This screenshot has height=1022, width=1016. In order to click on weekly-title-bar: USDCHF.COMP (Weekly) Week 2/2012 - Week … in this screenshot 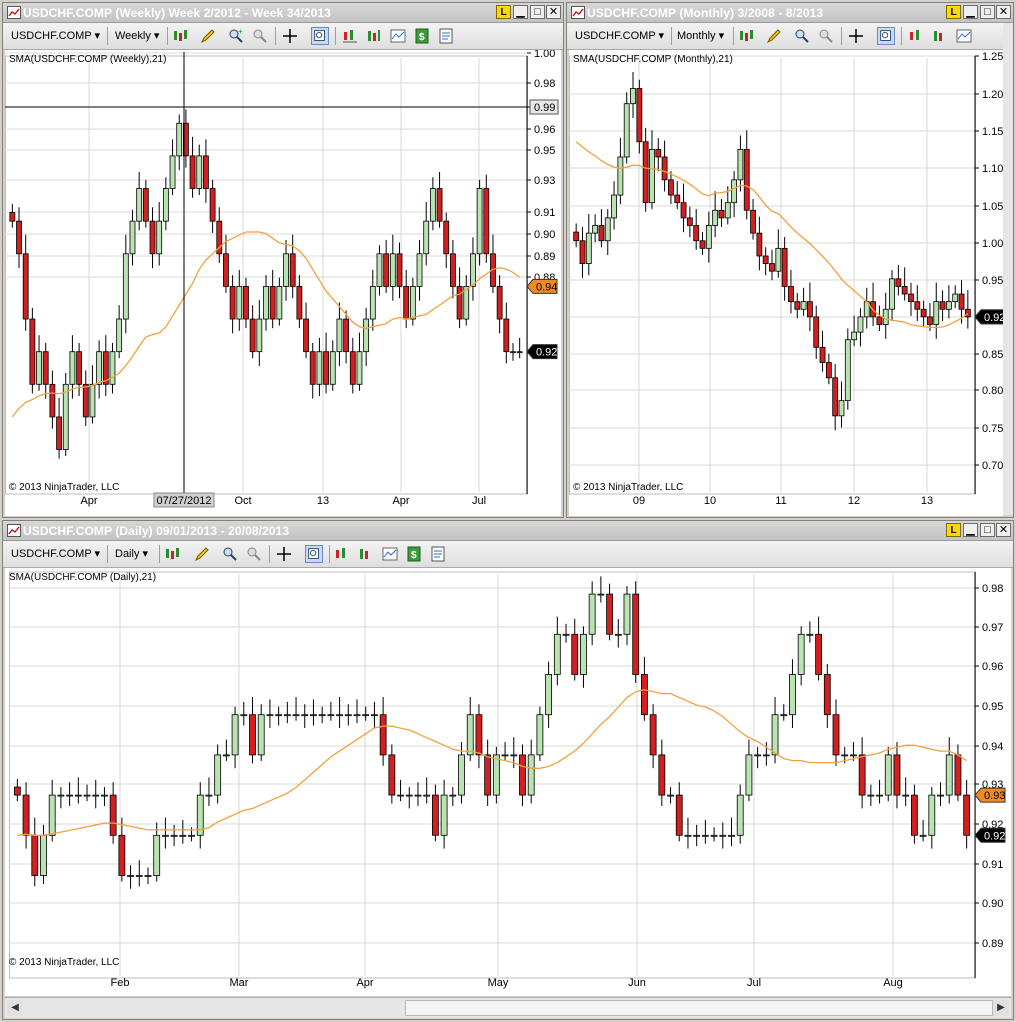, I will do `click(283, 13)`.